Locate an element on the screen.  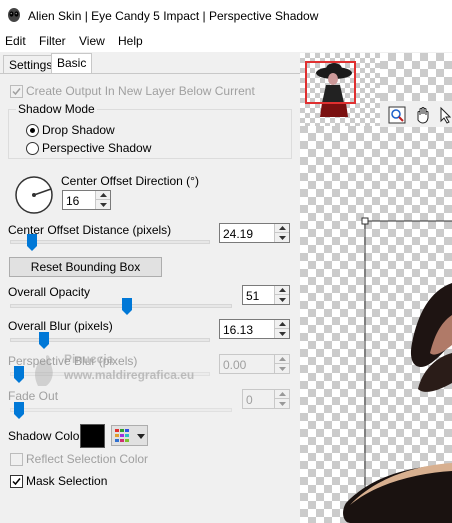
tab-basic: Basic is located at coordinates (72, 64).